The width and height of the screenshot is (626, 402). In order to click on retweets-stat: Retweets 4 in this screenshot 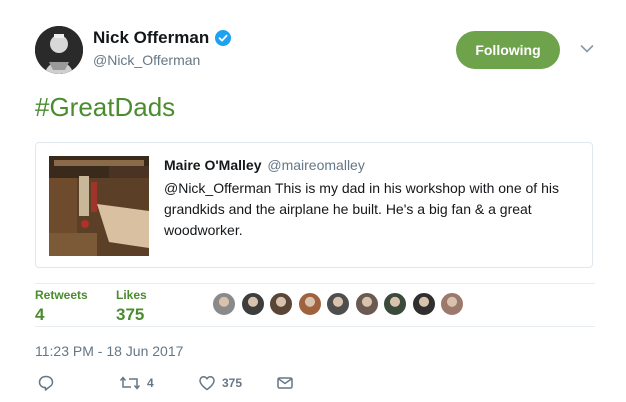, I will do `click(61, 306)`.